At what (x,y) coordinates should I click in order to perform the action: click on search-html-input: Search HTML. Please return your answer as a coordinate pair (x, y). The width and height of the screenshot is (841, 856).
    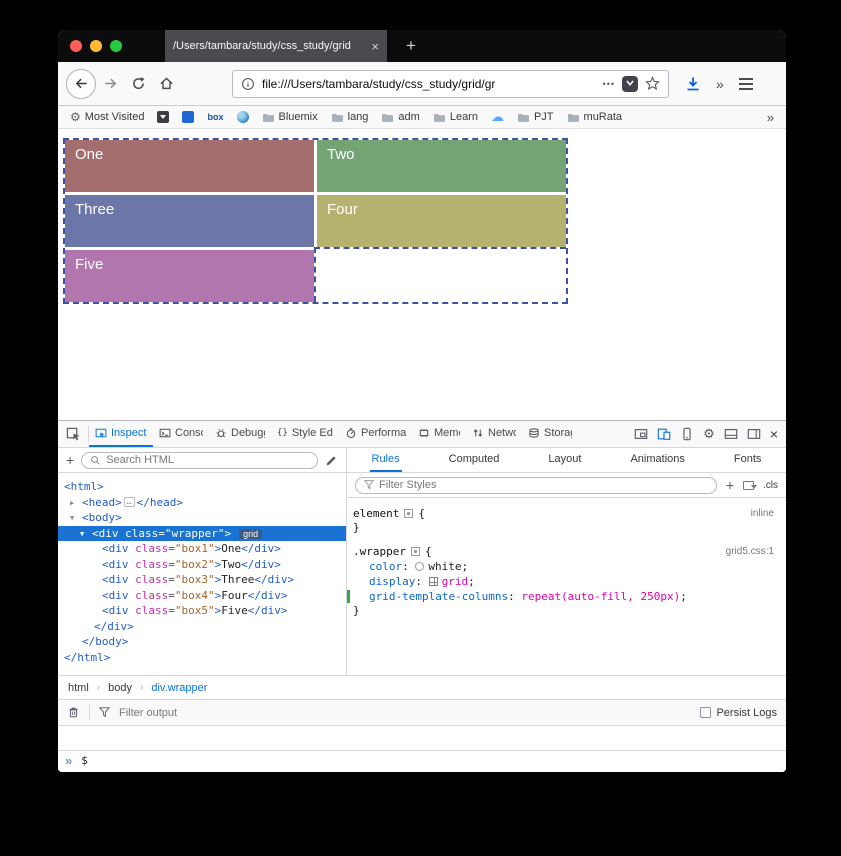
    Looking at the image, I should click on (199, 460).